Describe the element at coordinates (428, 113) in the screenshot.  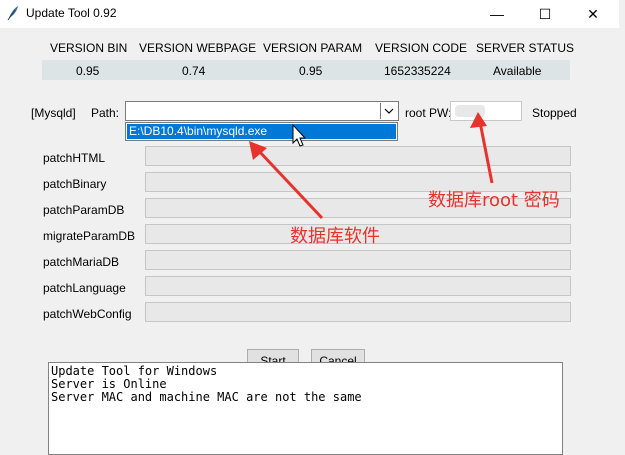
I see `root-password-label: root PW:` at that location.